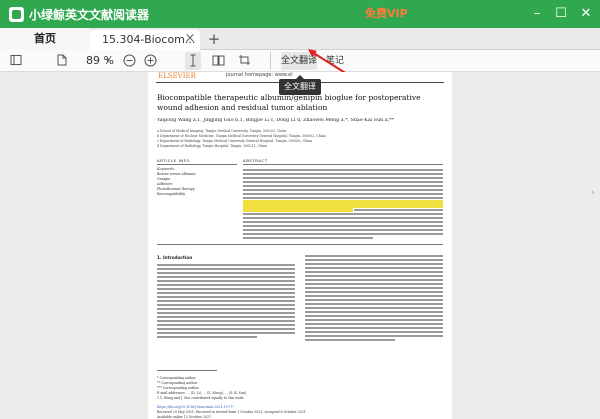  What do you see at coordinates (165, 184) in the screenshot?
I see `keyword: Adhesive` at bounding box center [165, 184].